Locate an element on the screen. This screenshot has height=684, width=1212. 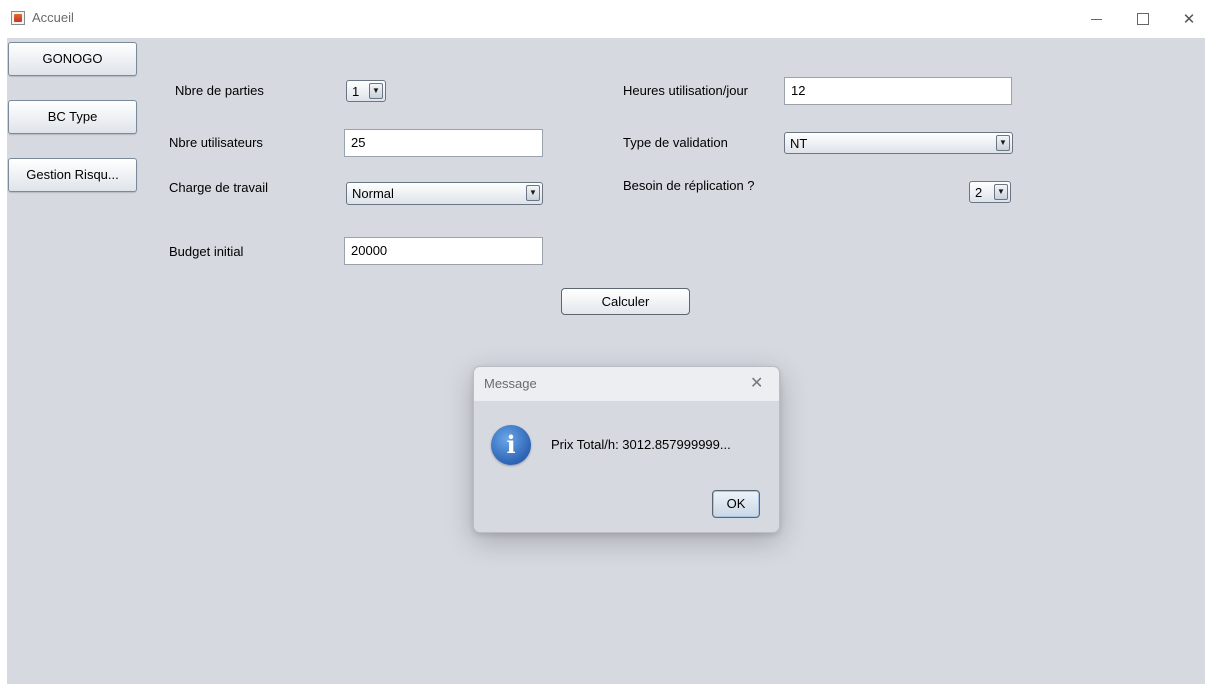
nbre-parties-value: 1 is located at coordinates (356, 91).